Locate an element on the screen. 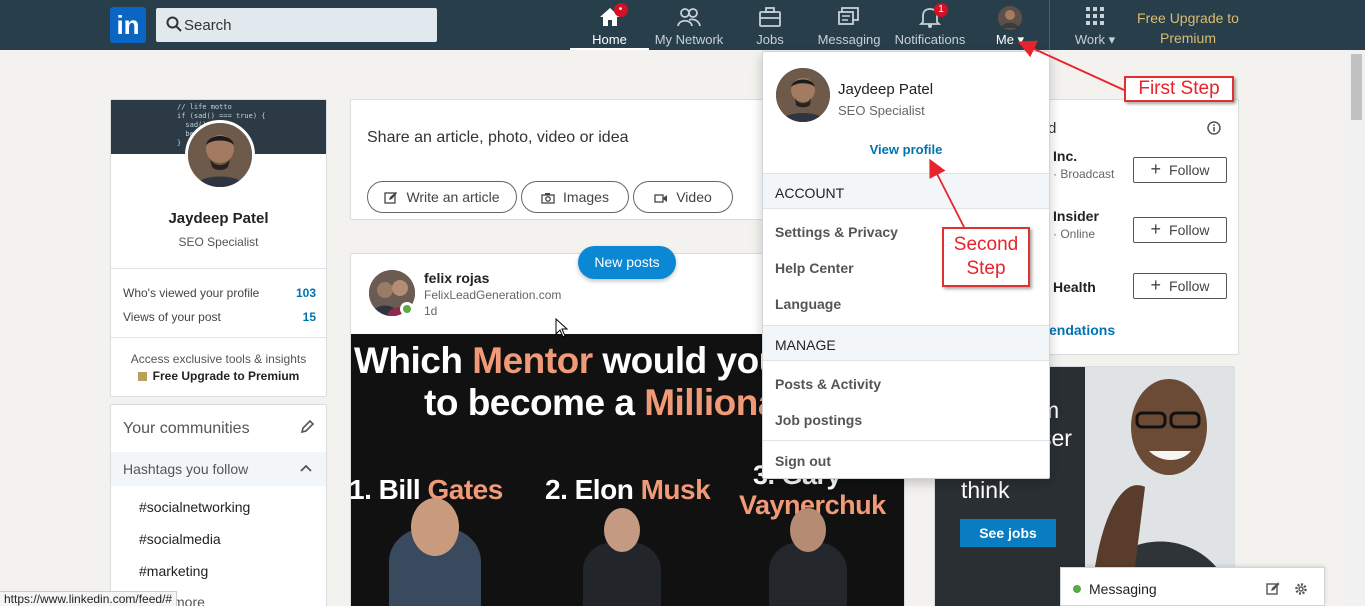 The height and width of the screenshot is (606, 1365). mouse-cursor-icon is located at coordinates (562, 328).